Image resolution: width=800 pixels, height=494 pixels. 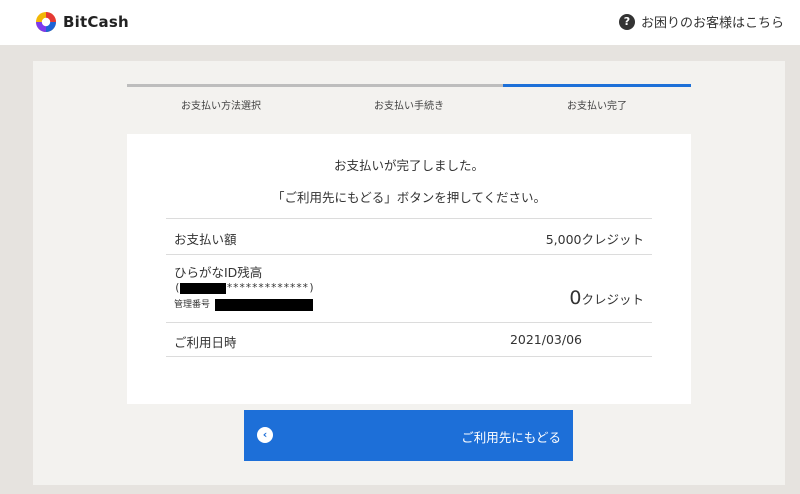 What do you see at coordinates (400, 22) in the screenshot?
I see `header: BitCash ? お困りのお客様はこちら` at bounding box center [400, 22].